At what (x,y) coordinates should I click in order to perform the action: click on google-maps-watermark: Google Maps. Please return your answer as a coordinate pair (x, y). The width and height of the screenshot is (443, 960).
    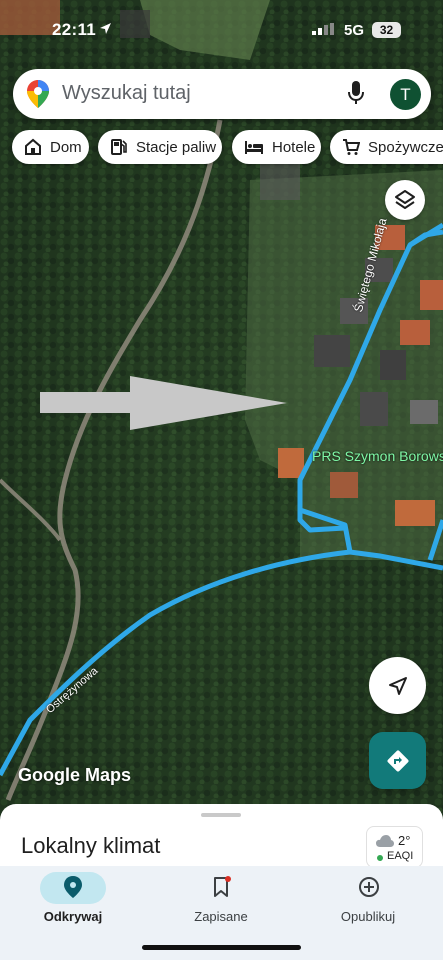
    Looking at the image, I should click on (75, 775).